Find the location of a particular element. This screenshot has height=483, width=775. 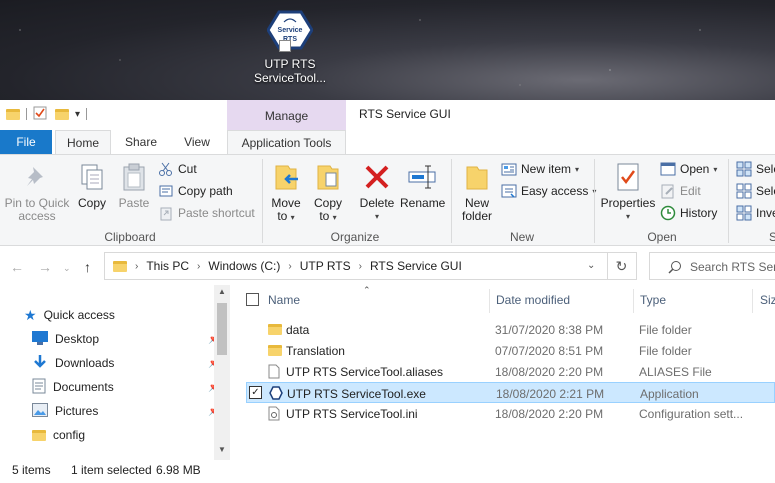

file-icon is located at coordinates (274, 373).